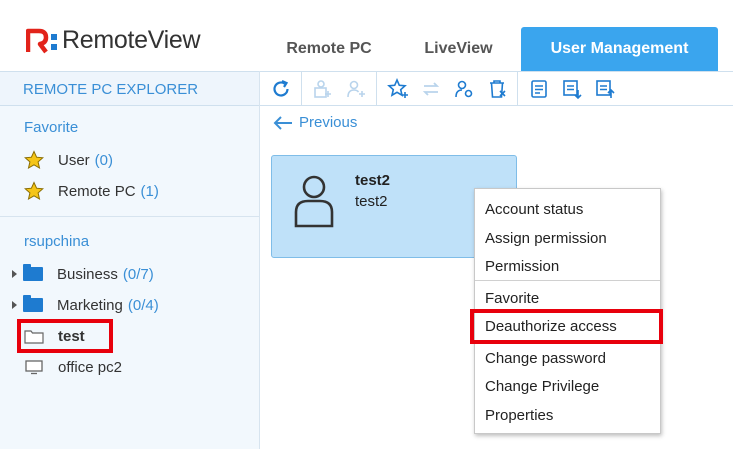 Image resolution: width=733 pixels, height=449 pixels. What do you see at coordinates (51, 127) in the screenshot?
I see `favorite-section-title: Favorite` at bounding box center [51, 127].